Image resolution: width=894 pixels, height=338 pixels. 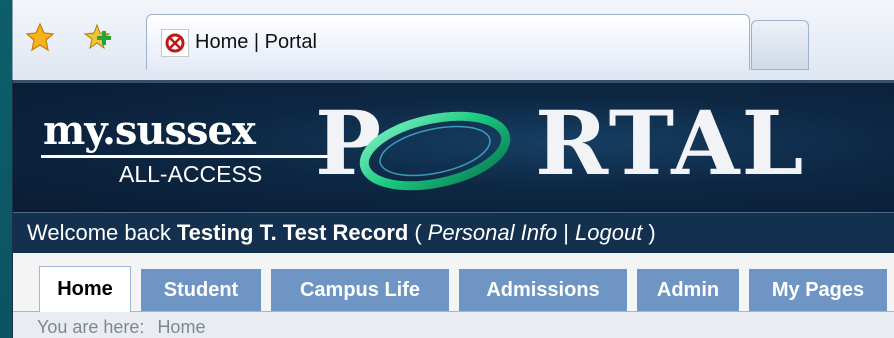 I want to click on logo-main-text: my.sussex, so click(x=149, y=130).